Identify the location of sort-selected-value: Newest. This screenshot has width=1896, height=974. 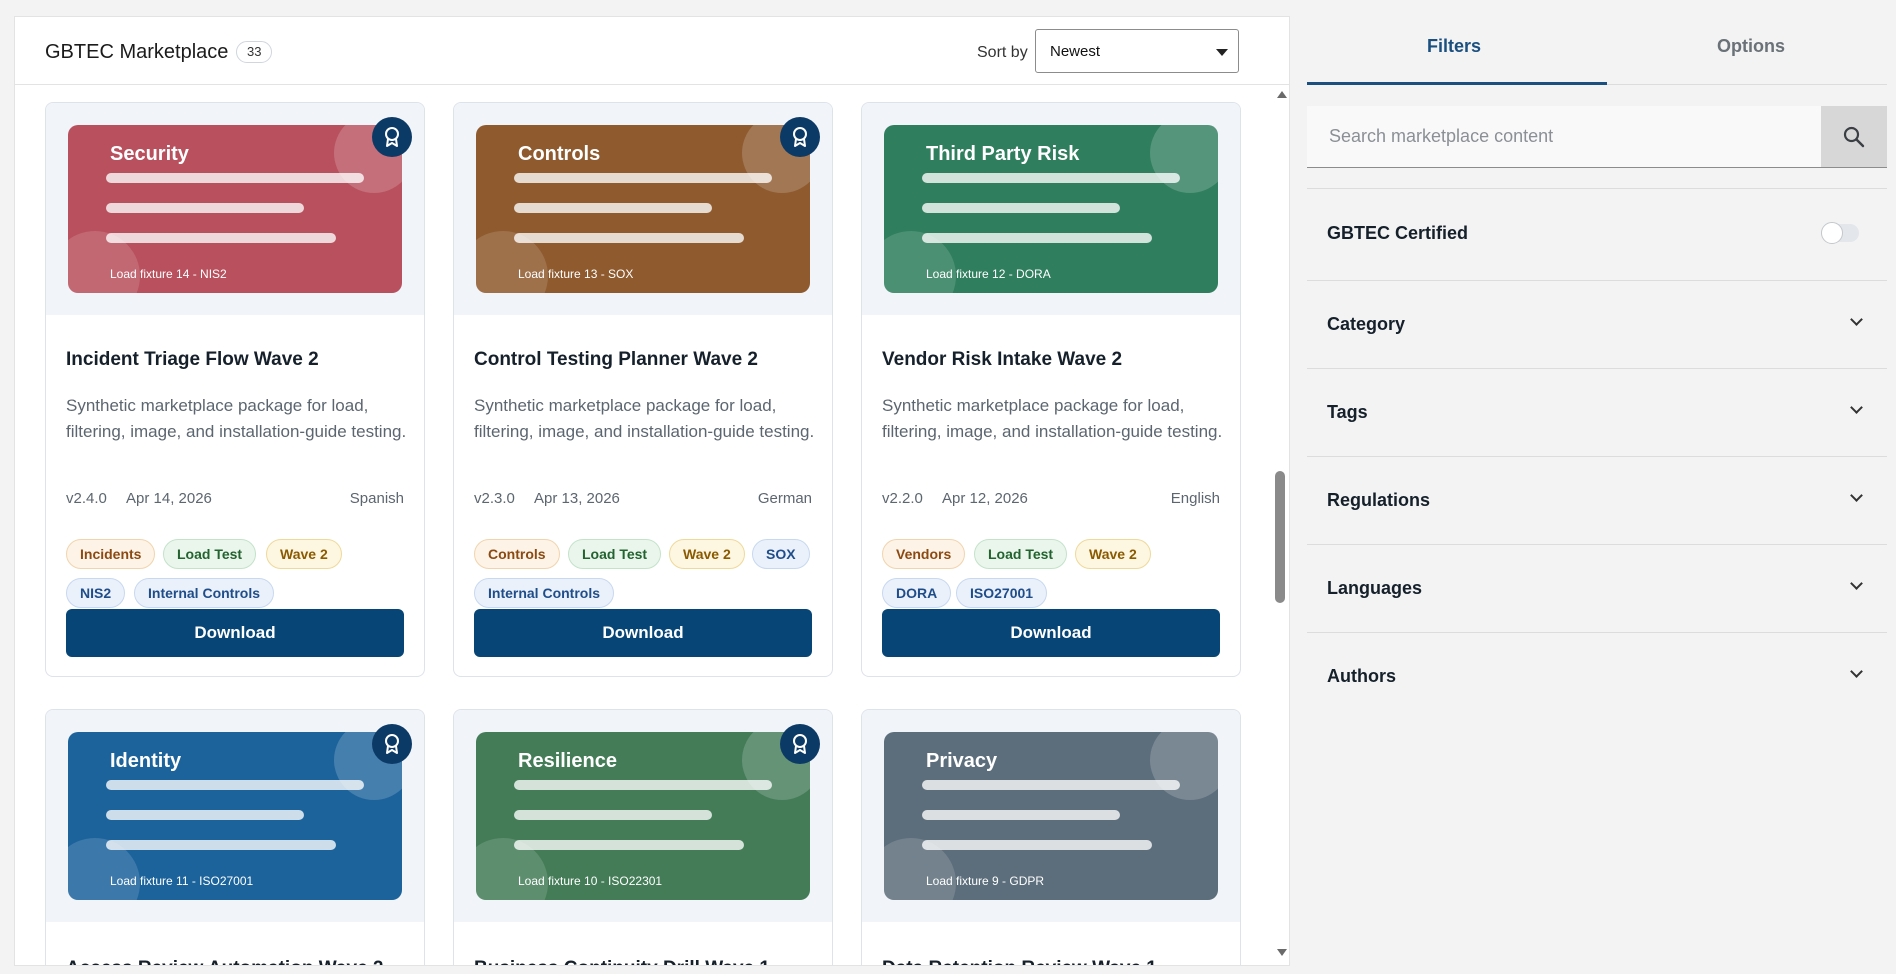
(1075, 51).